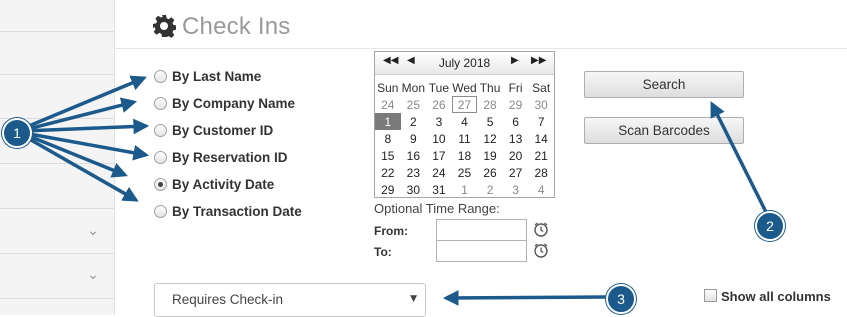 This screenshot has width=847, height=317. Describe the element at coordinates (413, 87) in the screenshot. I see `calendar-weekday: Mon` at that location.